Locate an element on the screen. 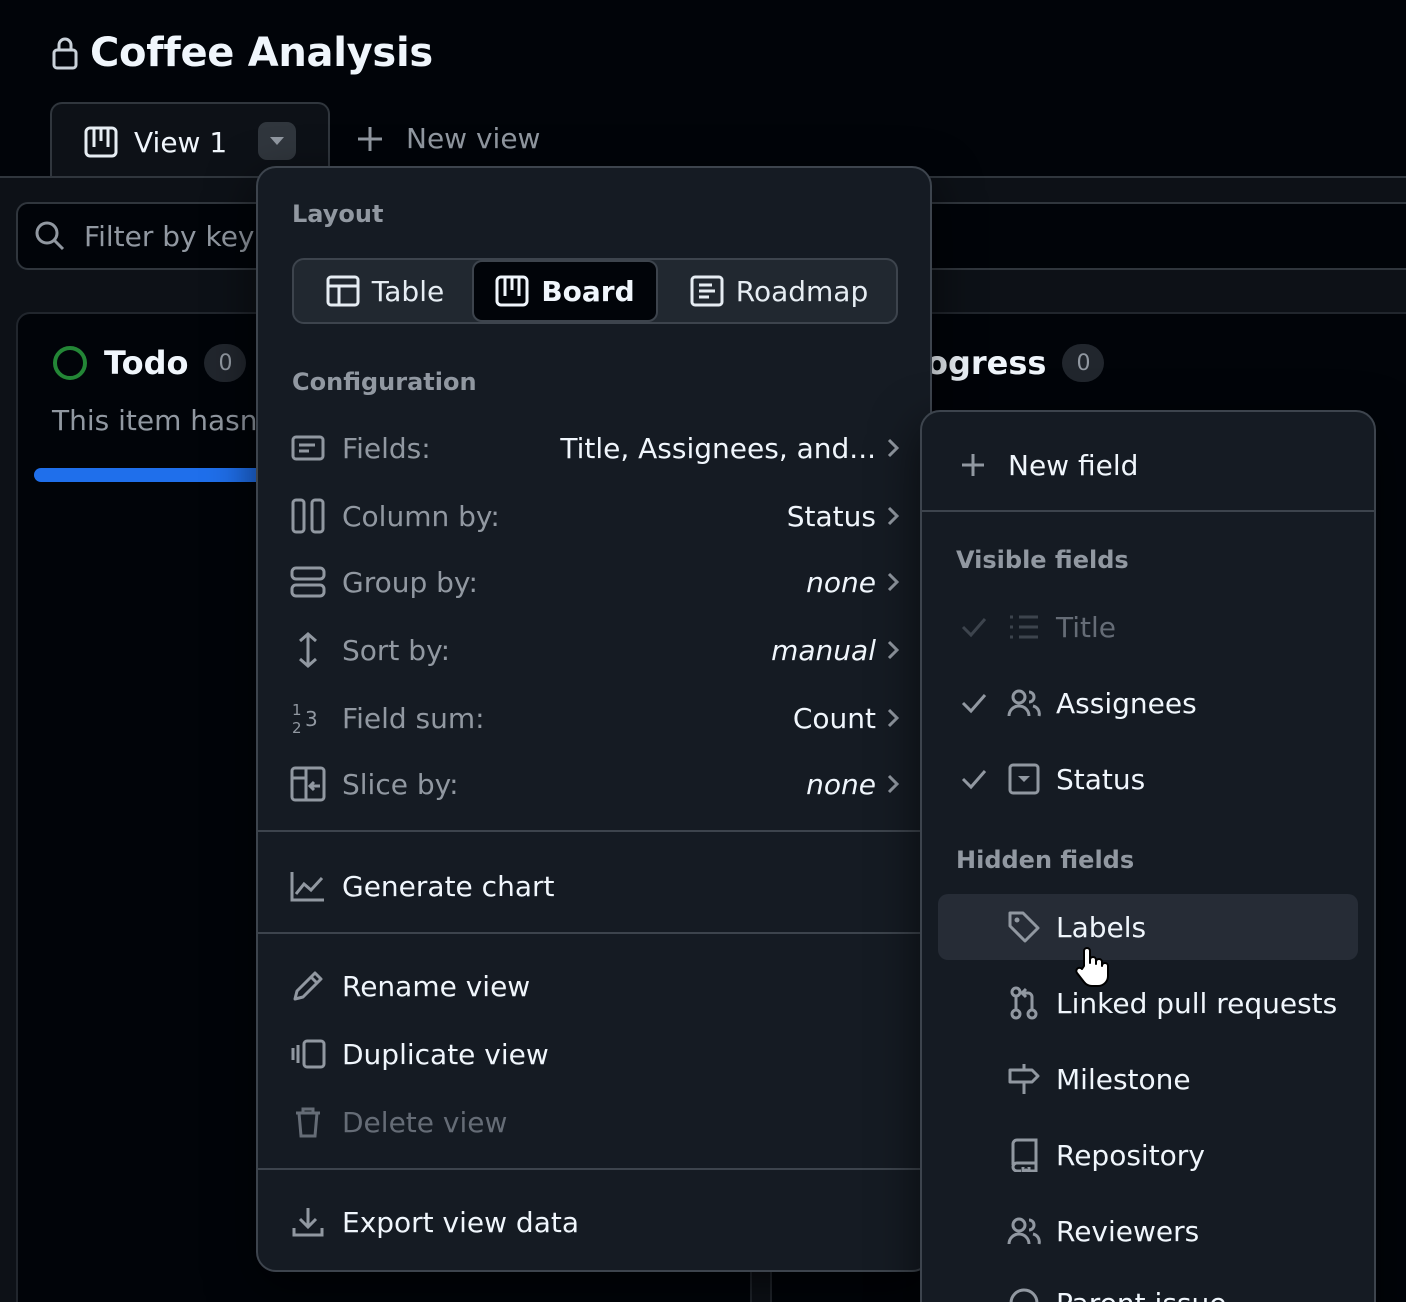  list-icon is located at coordinates (1024, 627).